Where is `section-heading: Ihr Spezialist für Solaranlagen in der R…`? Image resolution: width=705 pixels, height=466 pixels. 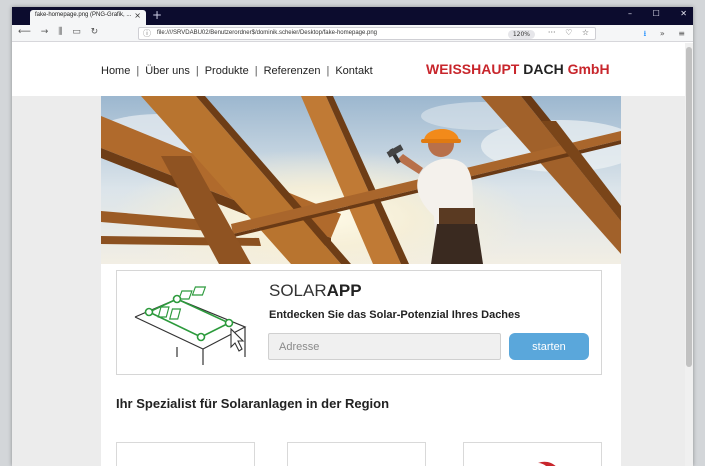
section-heading: Ihr Spezialist für Solaranlagen in der R… is located at coordinates (253, 403).